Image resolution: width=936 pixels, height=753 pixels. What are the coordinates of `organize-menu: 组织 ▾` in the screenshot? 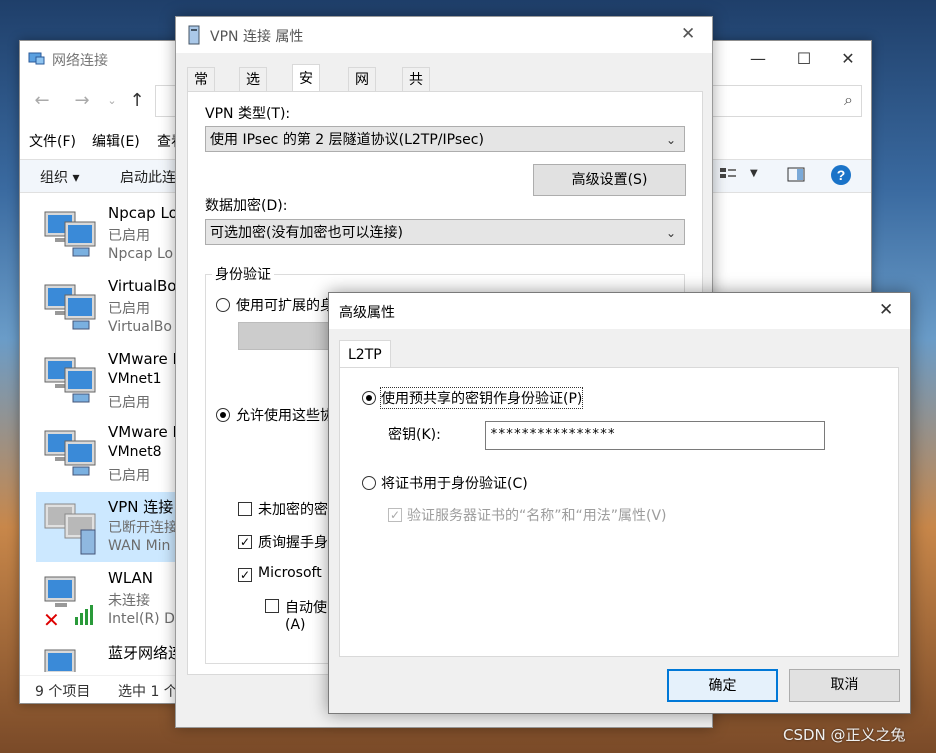 It's located at (59, 177).